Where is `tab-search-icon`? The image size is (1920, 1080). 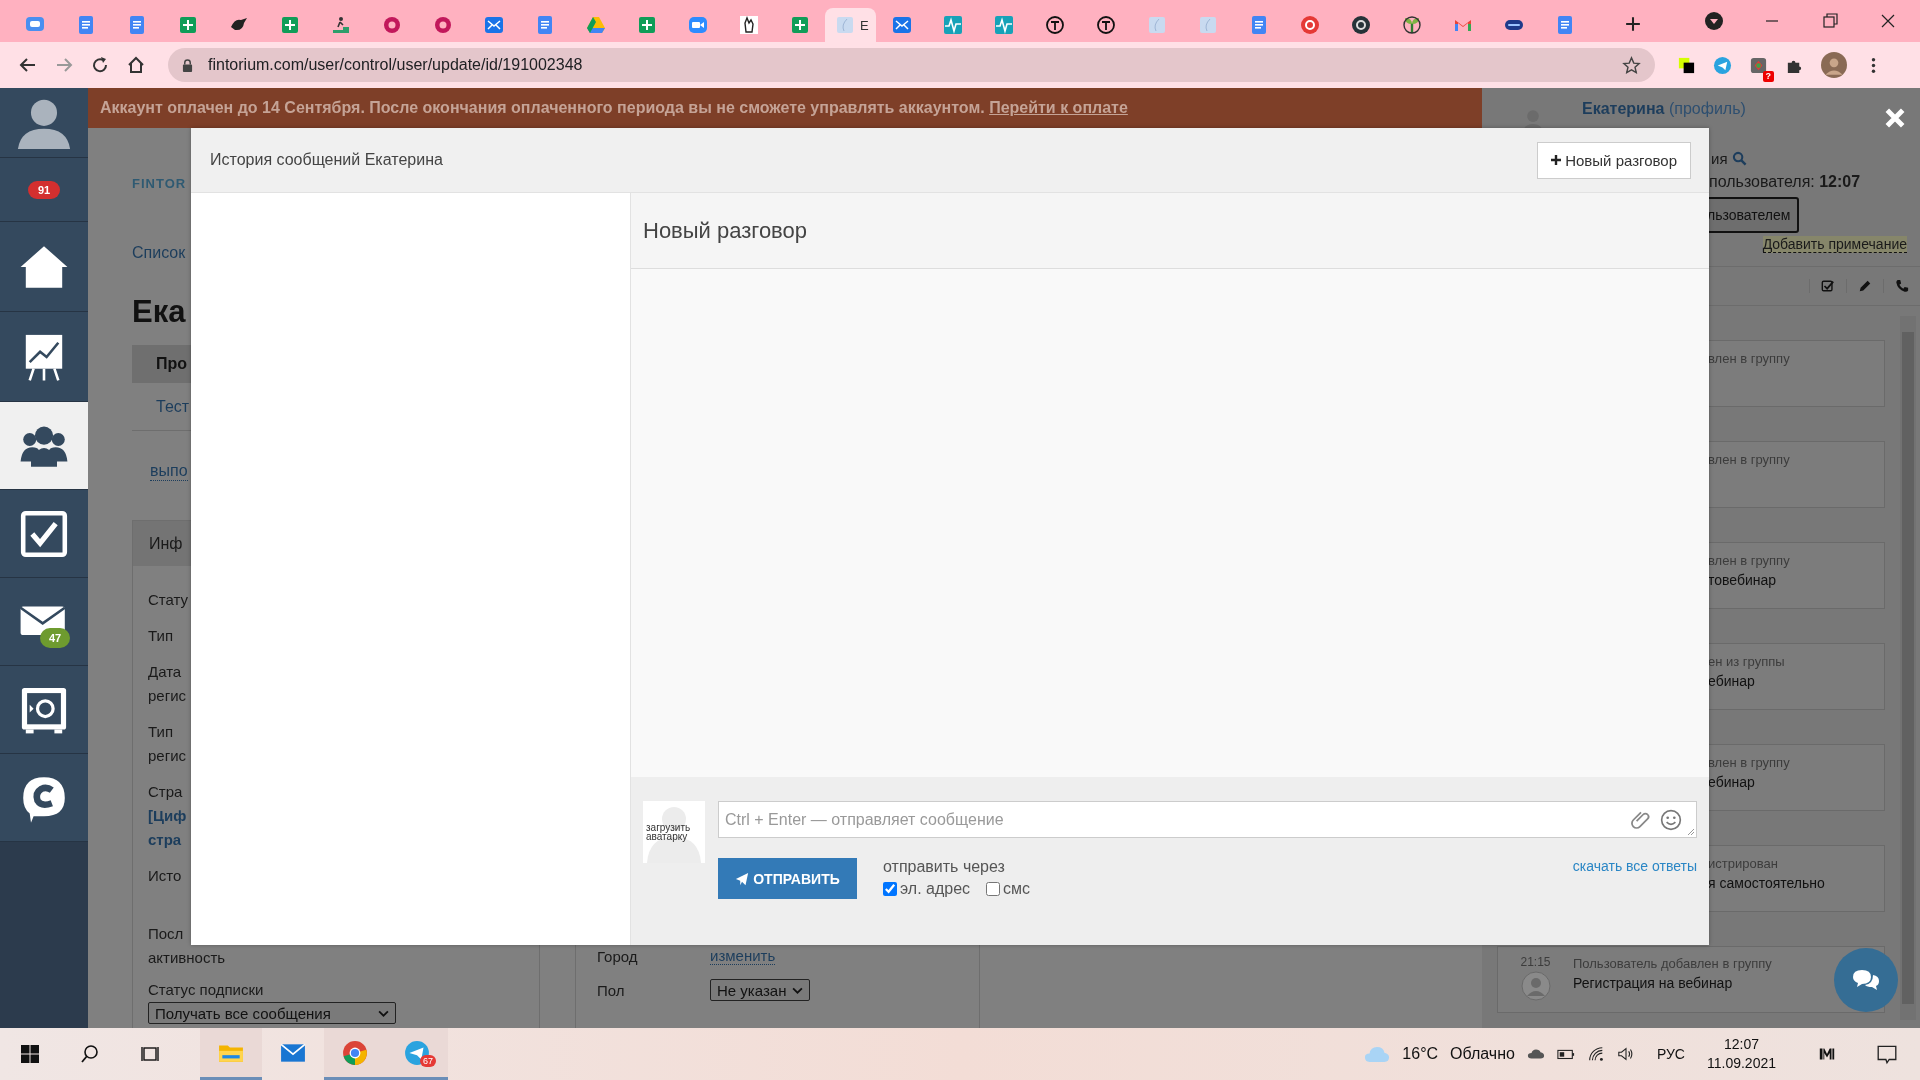
tab-search-icon is located at coordinates (1714, 21).